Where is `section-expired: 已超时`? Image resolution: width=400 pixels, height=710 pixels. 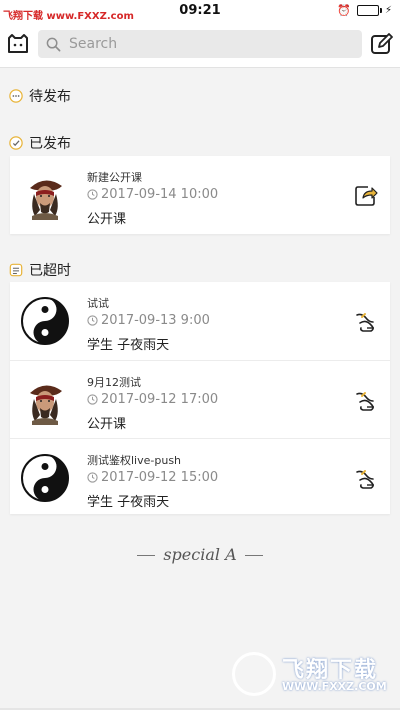
section-expired: 已超时 is located at coordinates (40, 270).